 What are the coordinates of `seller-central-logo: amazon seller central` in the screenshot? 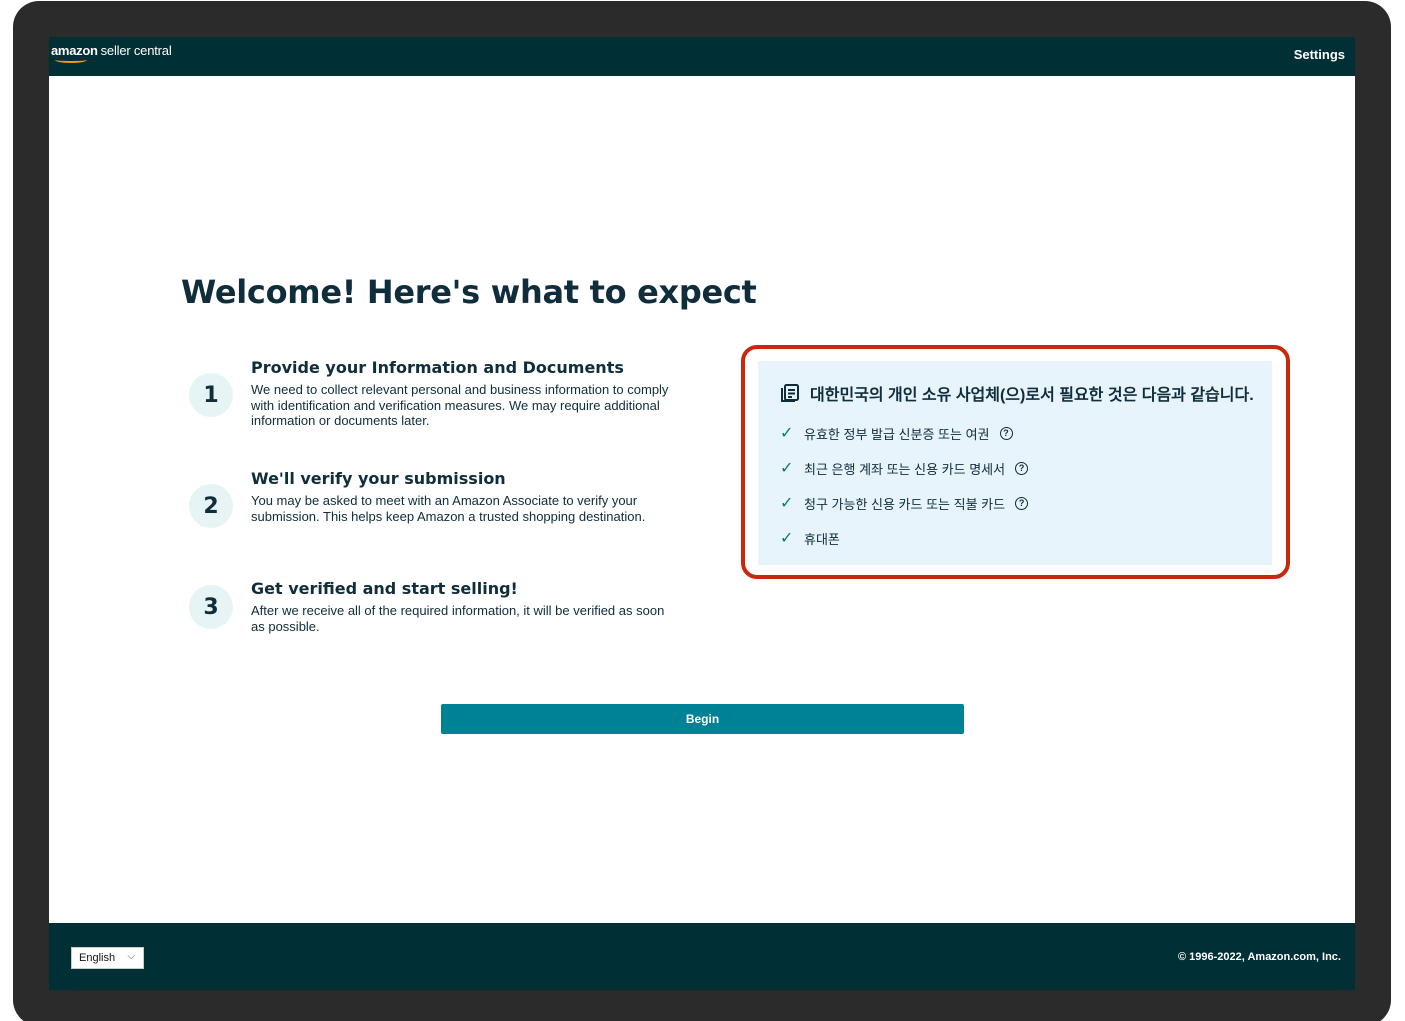 It's located at (111, 54).